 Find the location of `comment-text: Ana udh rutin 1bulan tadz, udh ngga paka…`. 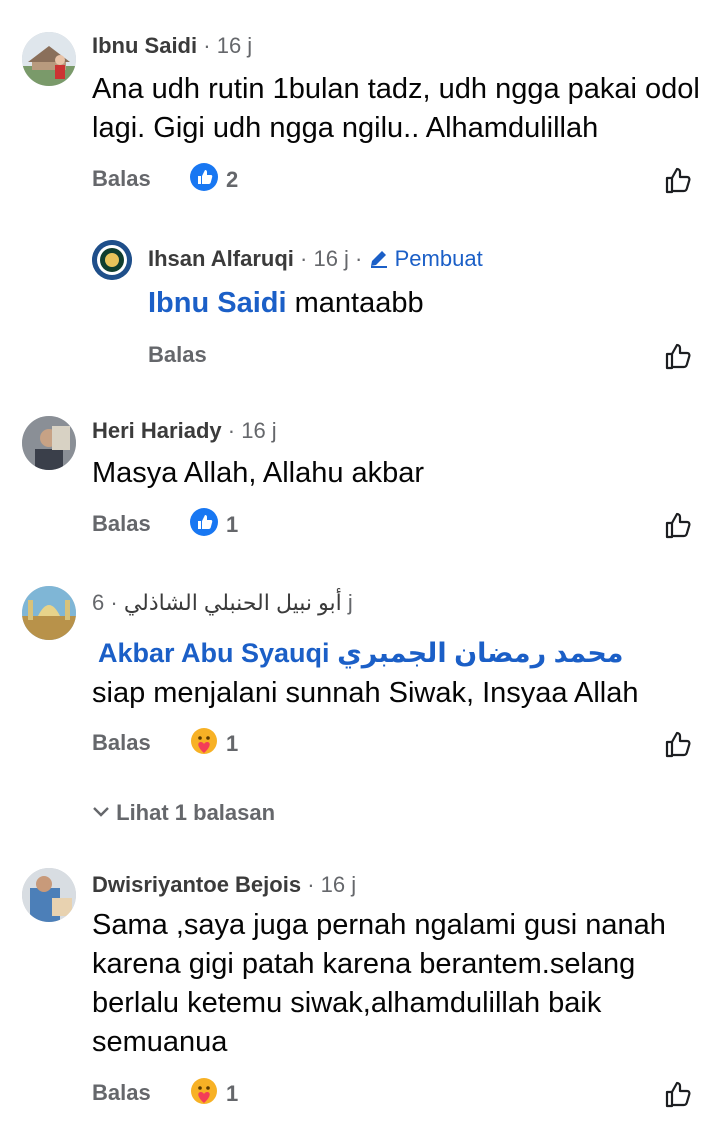

comment-text: Ana udh rutin 1bulan tadz, udh ngga paka… is located at coordinates (396, 108).